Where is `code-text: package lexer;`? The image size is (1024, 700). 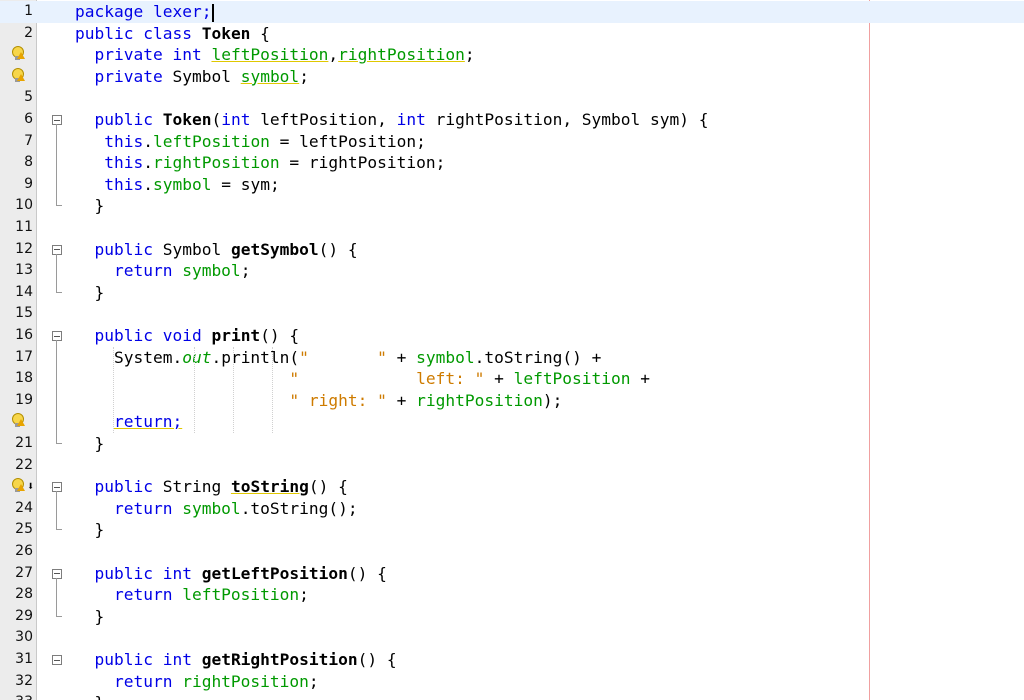
code-text: package lexer; is located at coordinates (145, 12).